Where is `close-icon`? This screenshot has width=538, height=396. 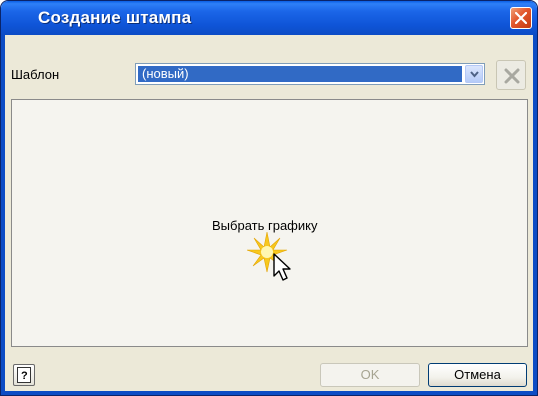 close-icon is located at coordinates (521, 18).